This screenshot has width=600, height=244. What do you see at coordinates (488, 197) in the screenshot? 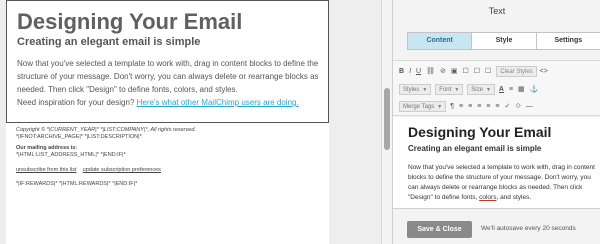
I see `editor-paragraph-underlined: colors` at bounding box center [488, 197].